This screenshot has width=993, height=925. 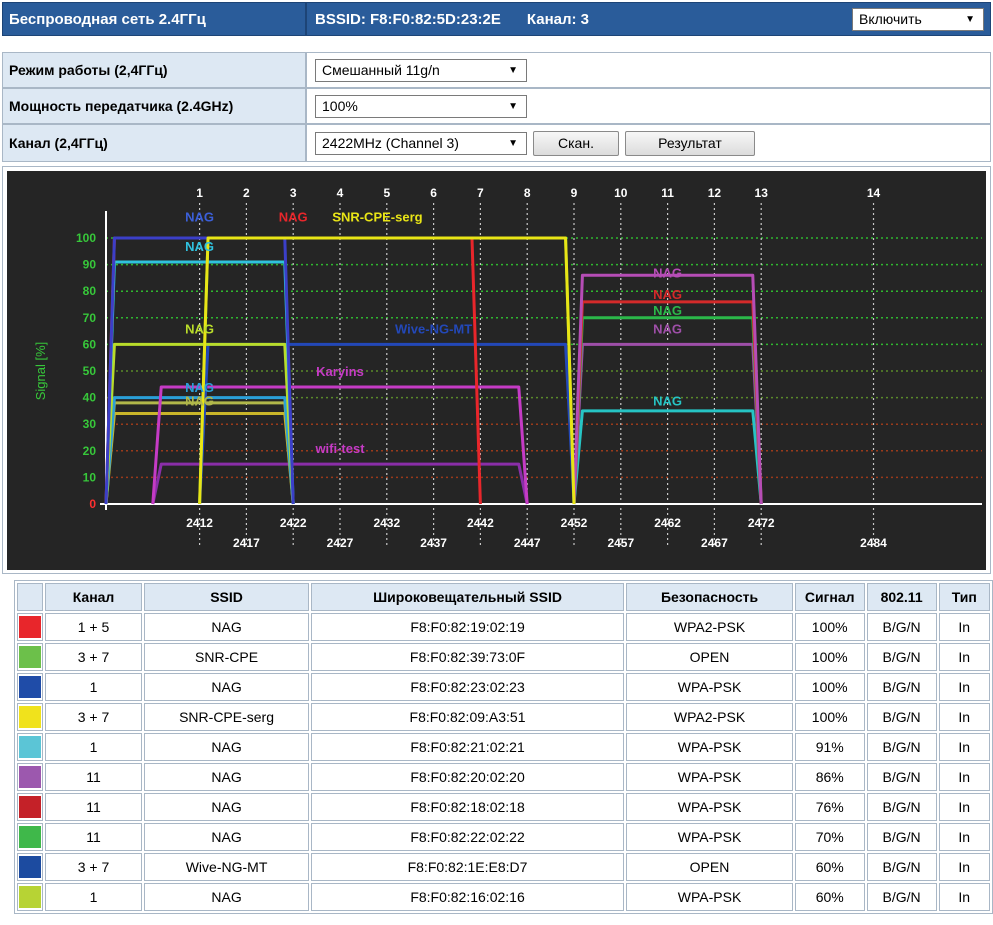 What do you see at coordinates (246, 193) in the screenshot?
I see `channel-label: 2` at bounding box center [246, 193].